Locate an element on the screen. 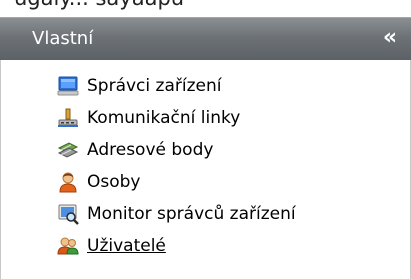 This screenshot has width=411, height=279. list-item-label: Monitor správců zařízení is located at coordinates (191, 214).